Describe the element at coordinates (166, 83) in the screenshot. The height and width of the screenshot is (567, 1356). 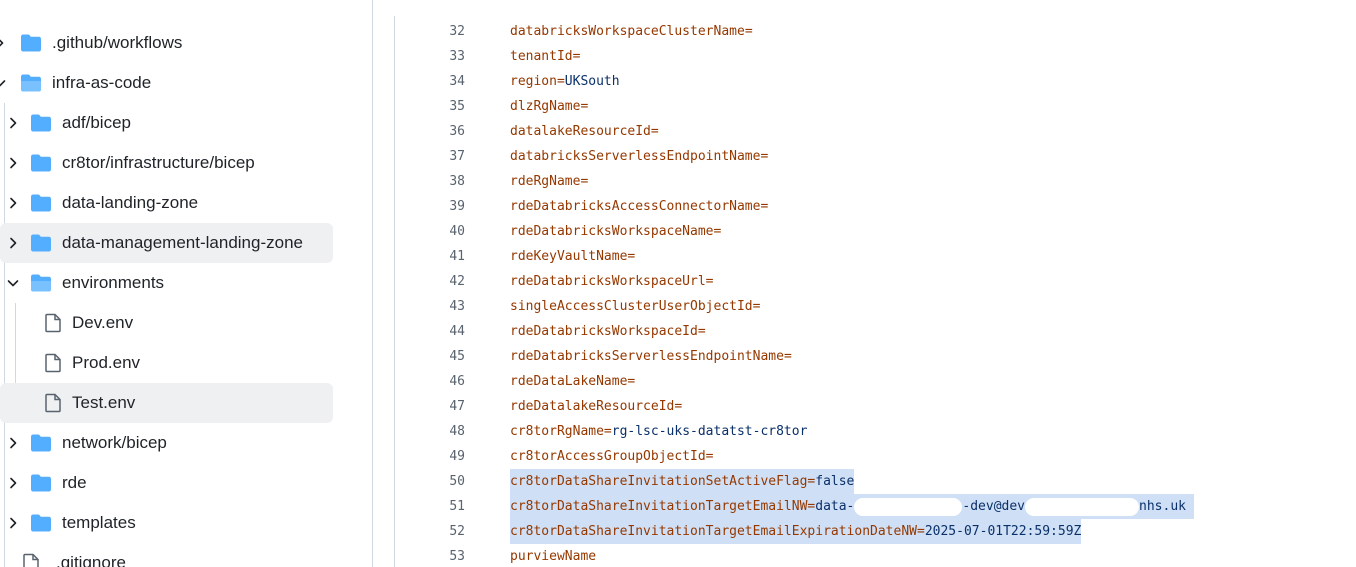
I see `tree-folder-infra-as-code: infra-as-code` at that location.